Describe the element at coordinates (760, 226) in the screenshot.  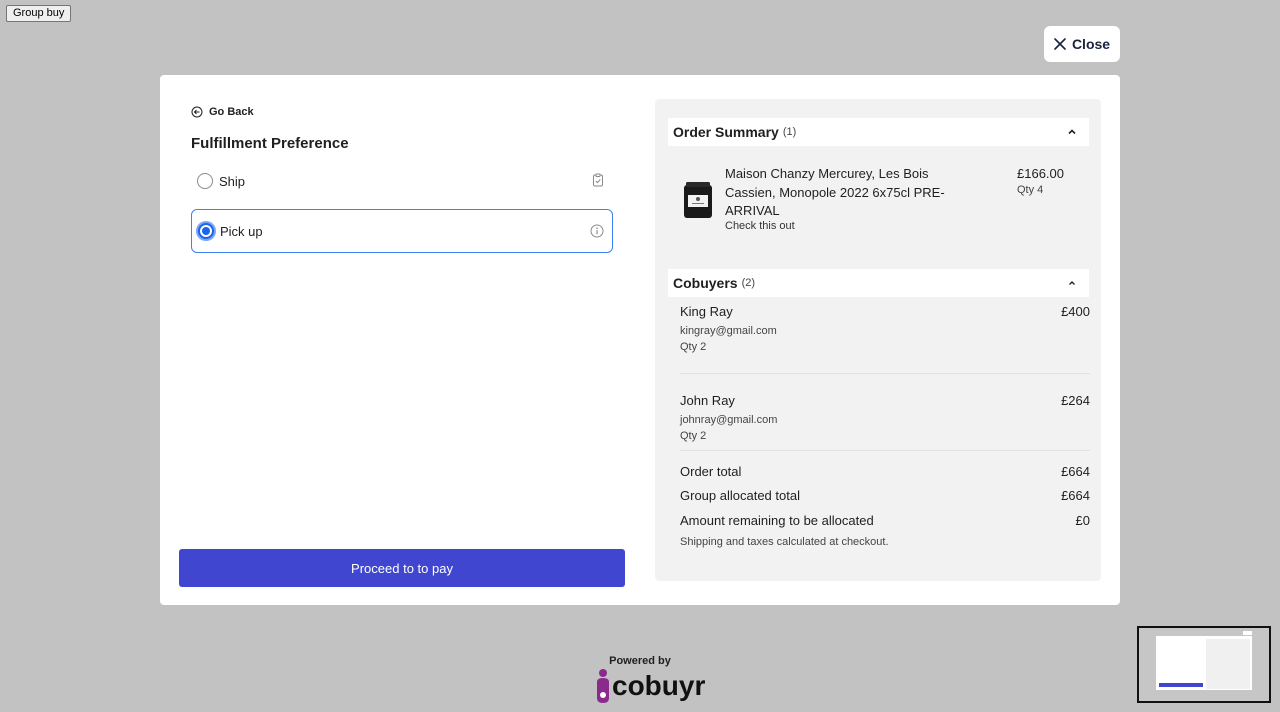
I see `product-link: Check this out` at that location.